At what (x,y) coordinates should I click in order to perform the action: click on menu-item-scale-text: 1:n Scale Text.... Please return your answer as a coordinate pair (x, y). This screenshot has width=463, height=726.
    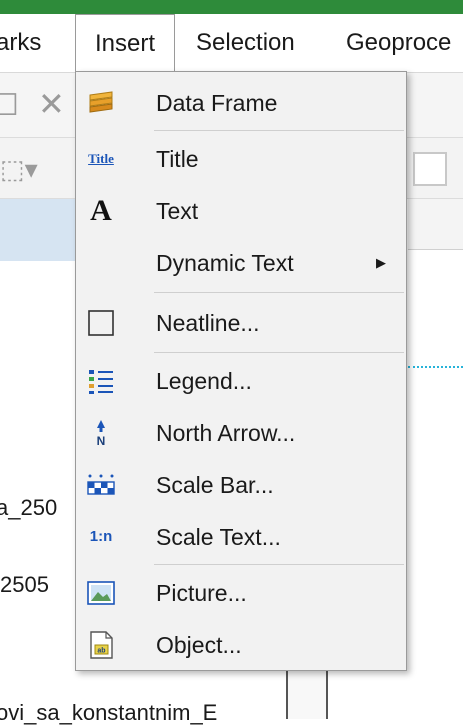
    Looking at the image, I should click on (241, 537).